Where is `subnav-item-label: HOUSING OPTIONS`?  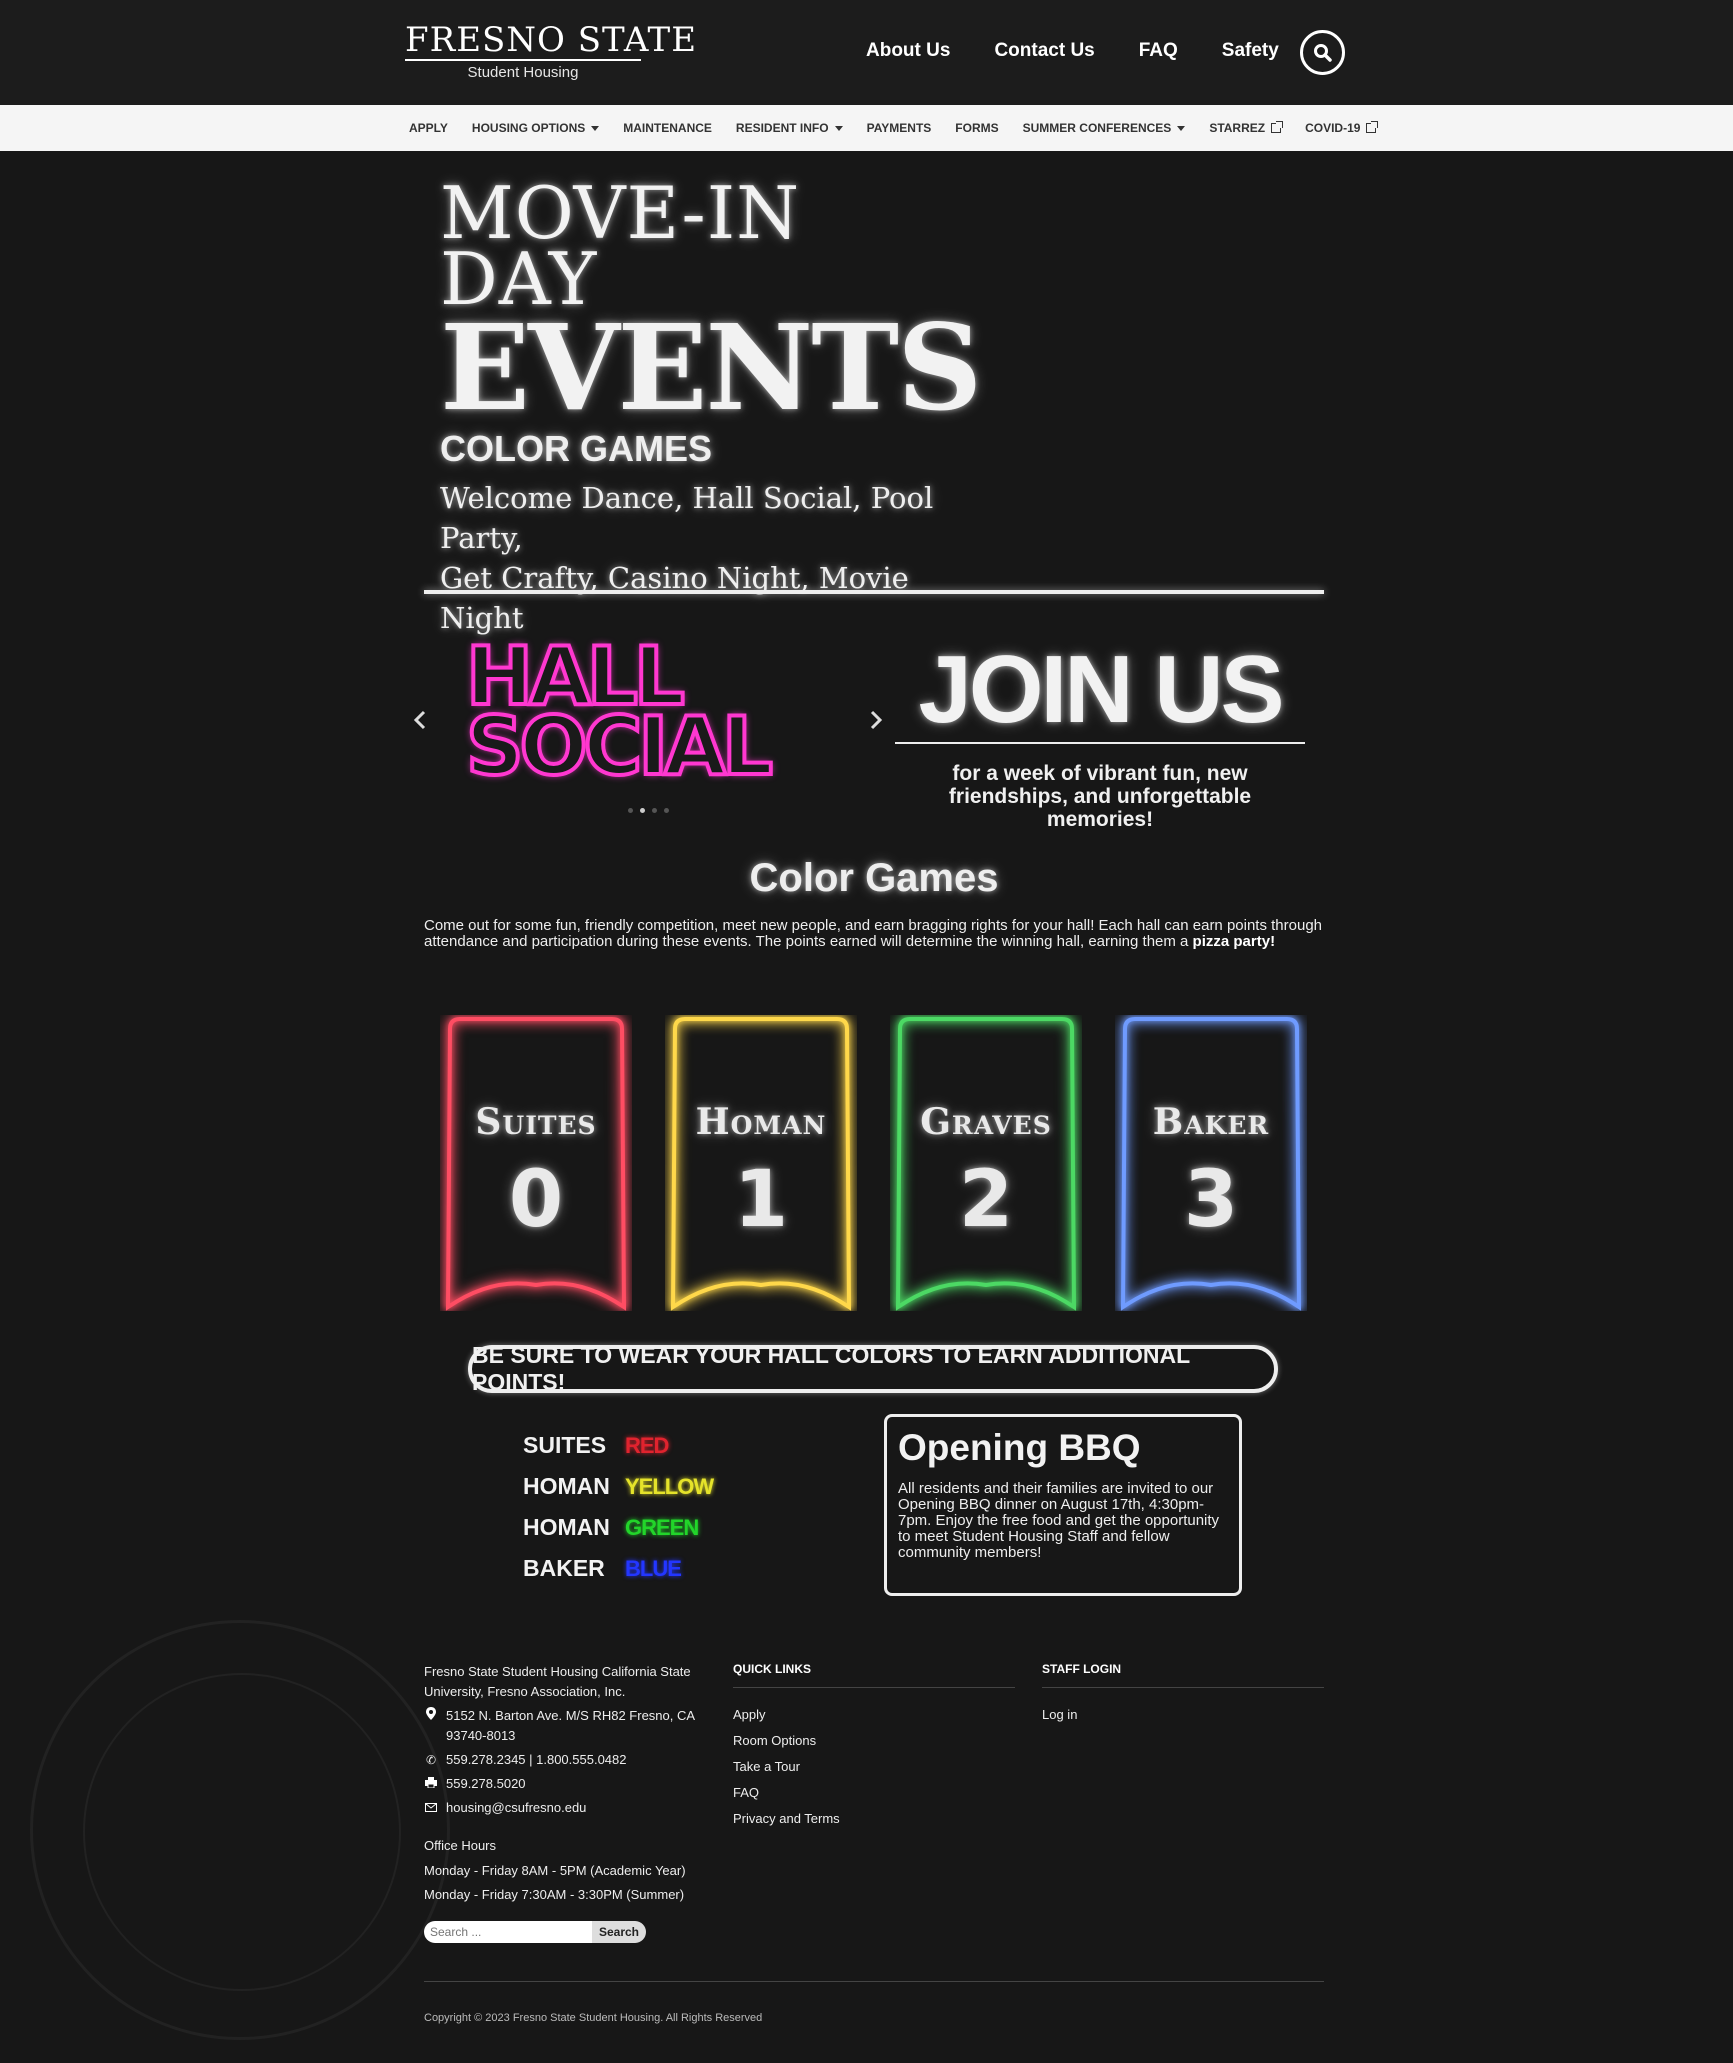 subnav-item-label: HOUSING OPTIONS is located at coordinates (528, 128).